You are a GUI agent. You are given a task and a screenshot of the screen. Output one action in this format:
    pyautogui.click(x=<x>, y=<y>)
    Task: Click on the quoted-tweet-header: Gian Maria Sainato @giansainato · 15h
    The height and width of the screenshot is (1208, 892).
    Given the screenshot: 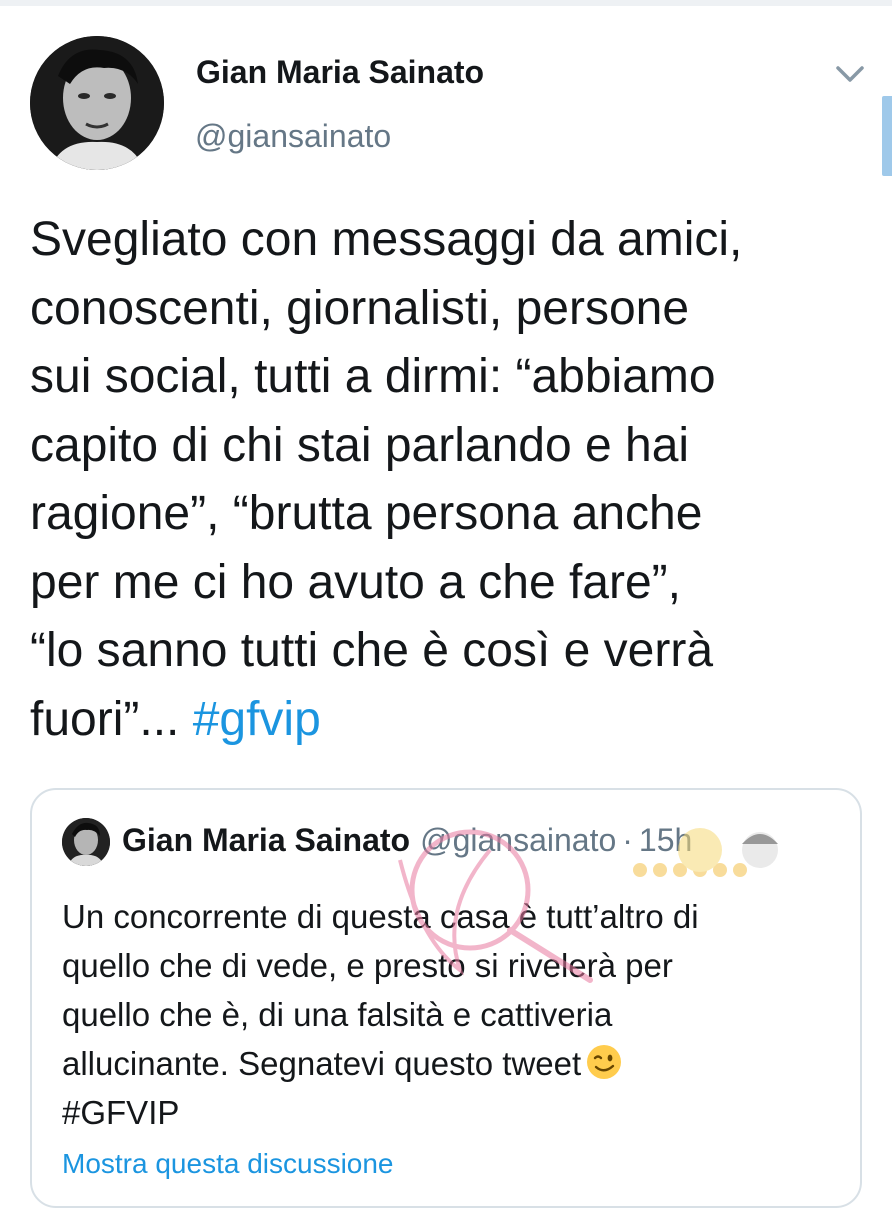 What is the action you would take?
    pyautogui.click(x=407, y=840)
    